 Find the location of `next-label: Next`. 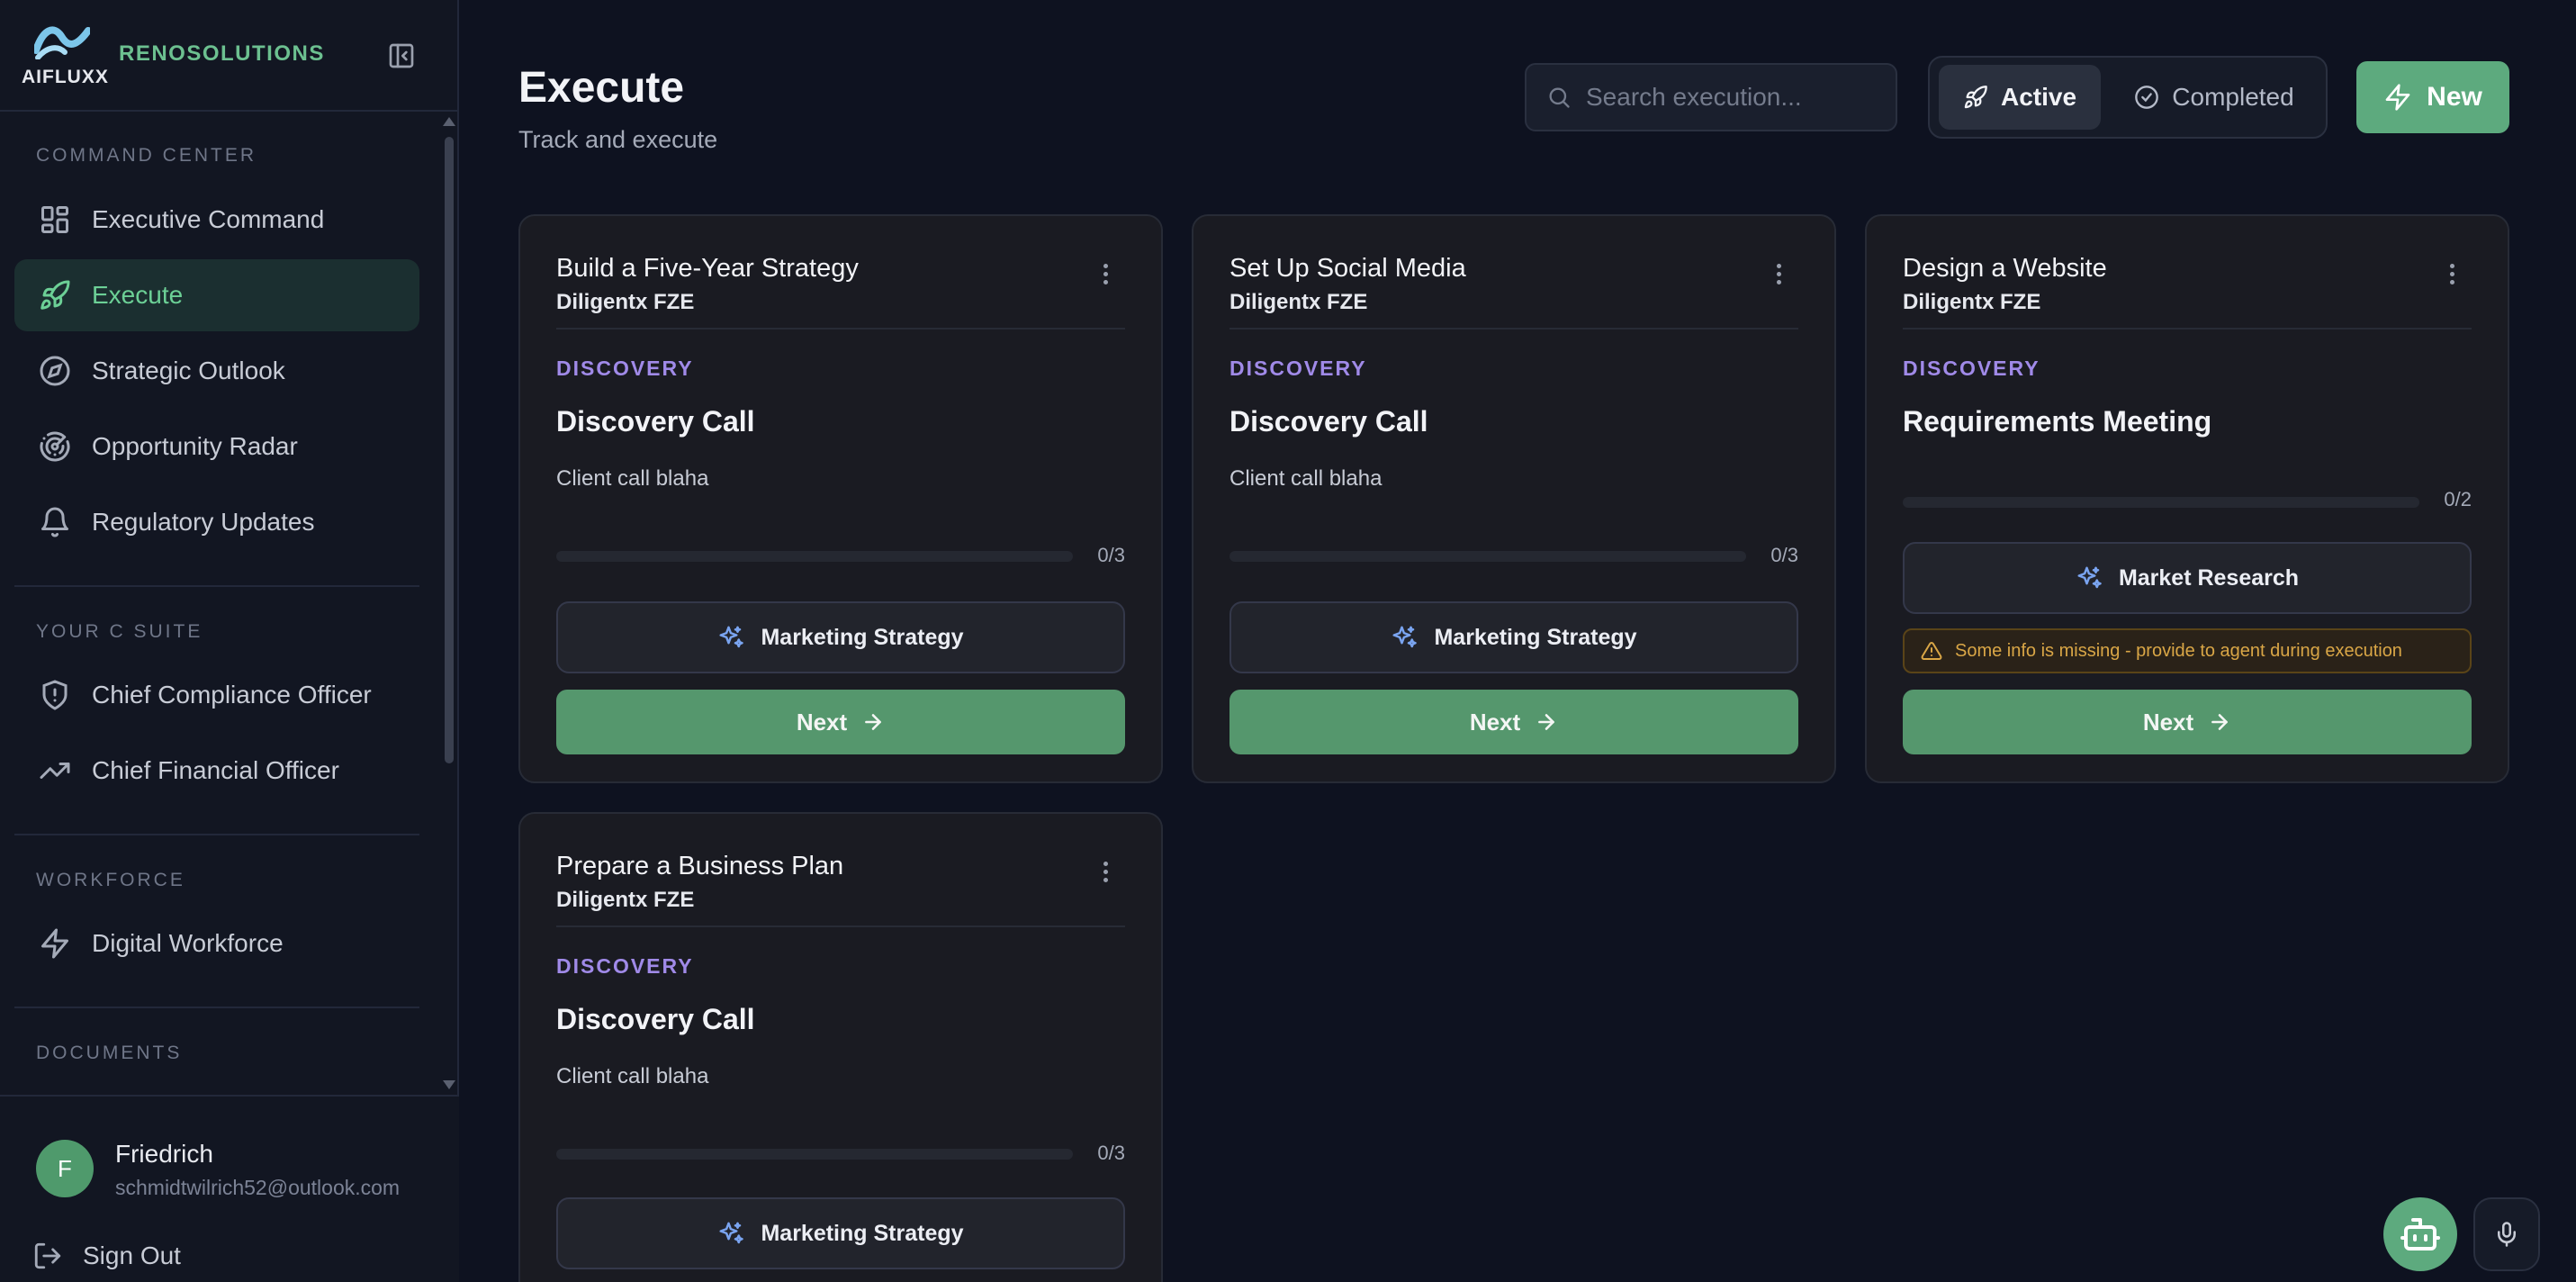

next-label: Next is located at coordinates (1495, 722).